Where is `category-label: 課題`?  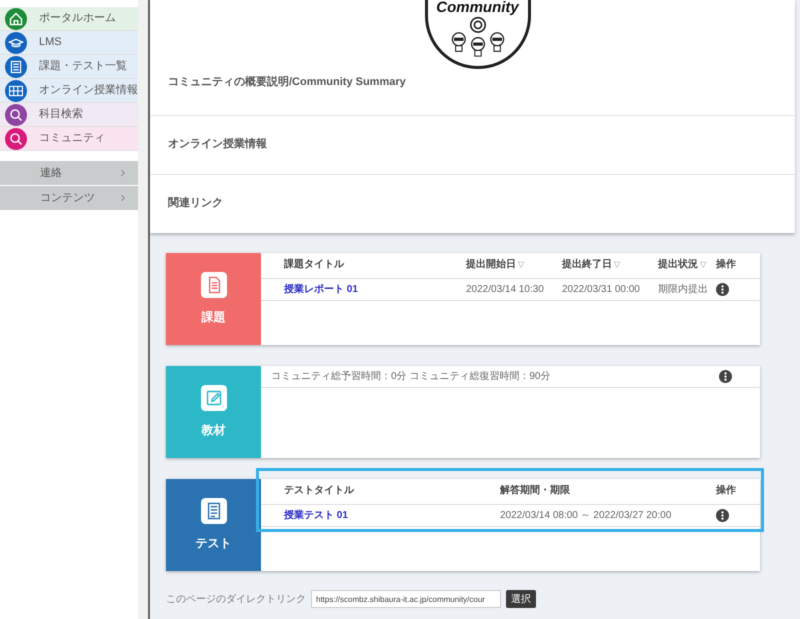 category-label: 課題 is located at coordinates (214, 317).